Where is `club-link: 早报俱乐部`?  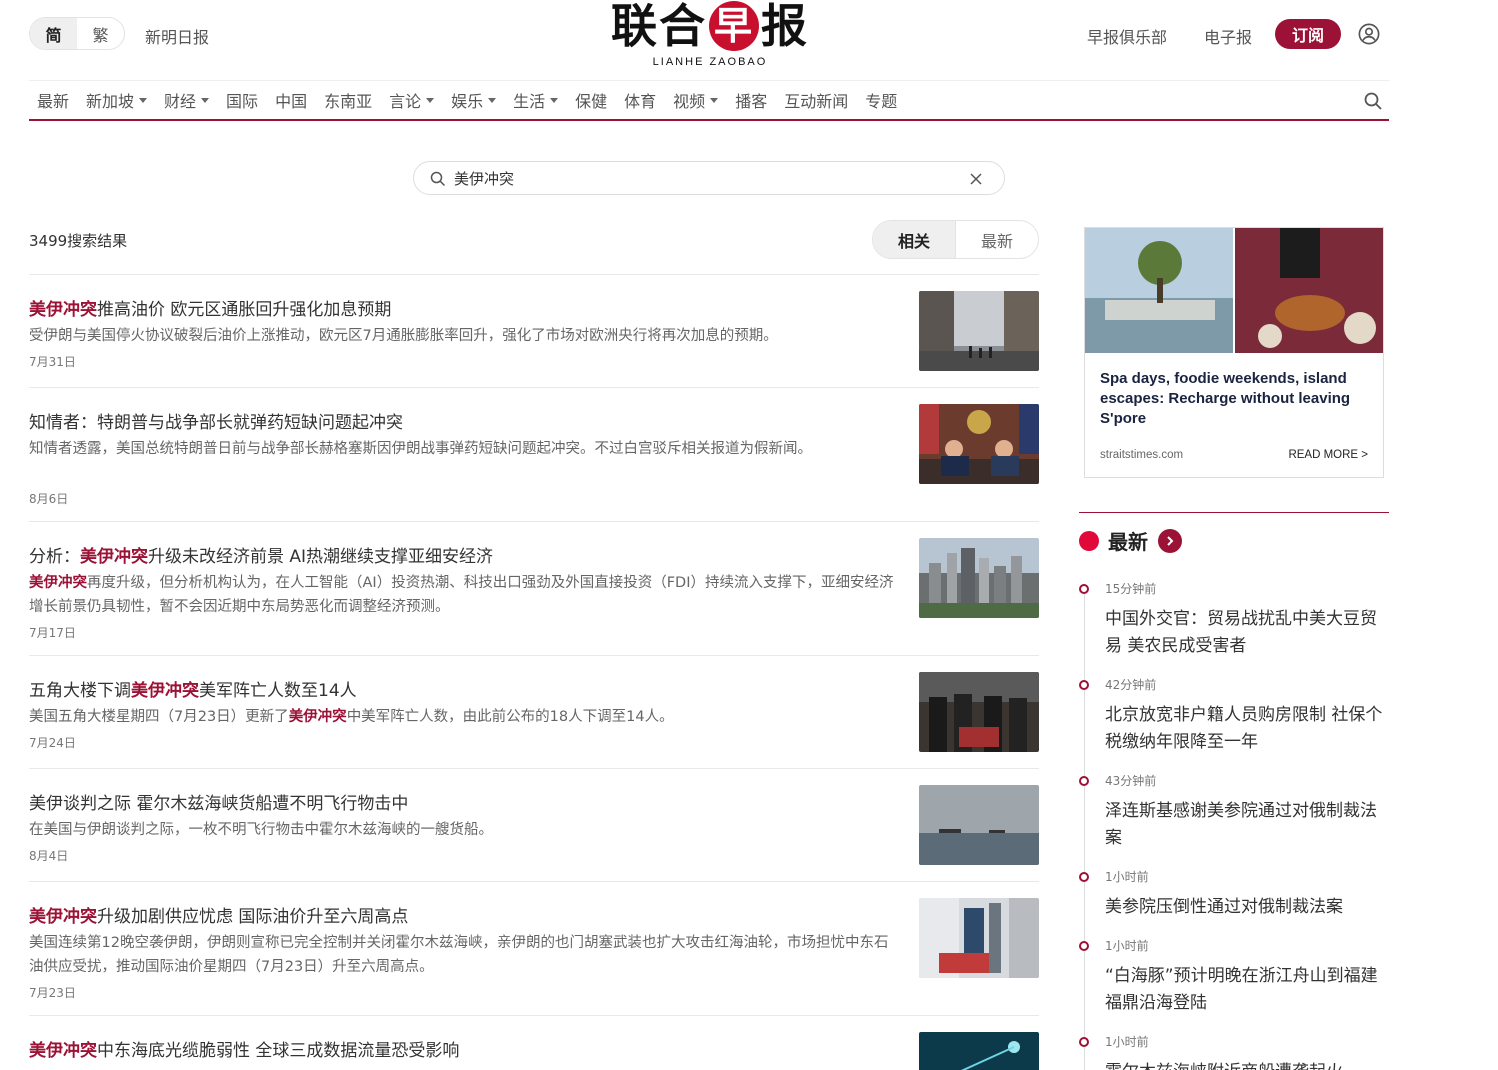 club-link: 早报俱乐部 is located at coordinates (1127, 36).